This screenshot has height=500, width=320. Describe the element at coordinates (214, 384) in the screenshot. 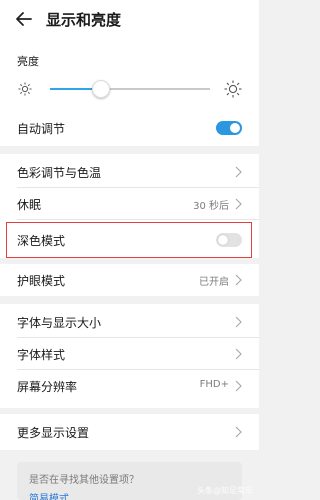

I see `resolution-value: FHD+` at that location.